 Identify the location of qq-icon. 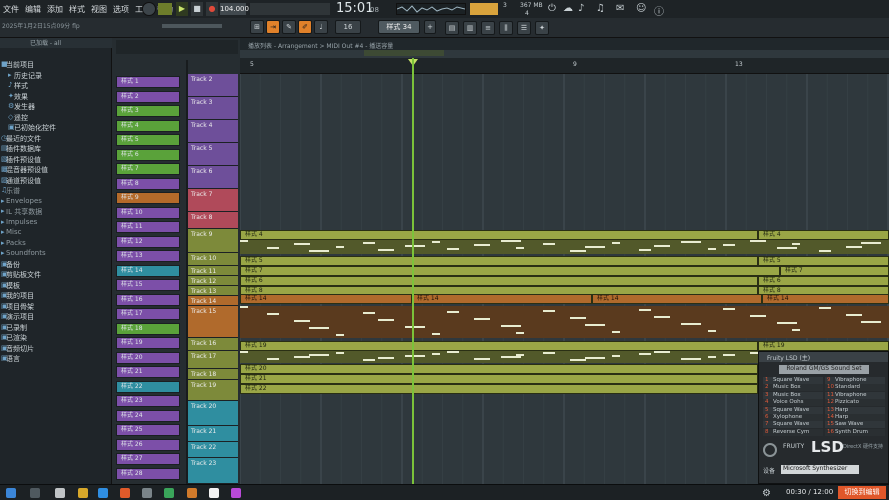
(214, 493).